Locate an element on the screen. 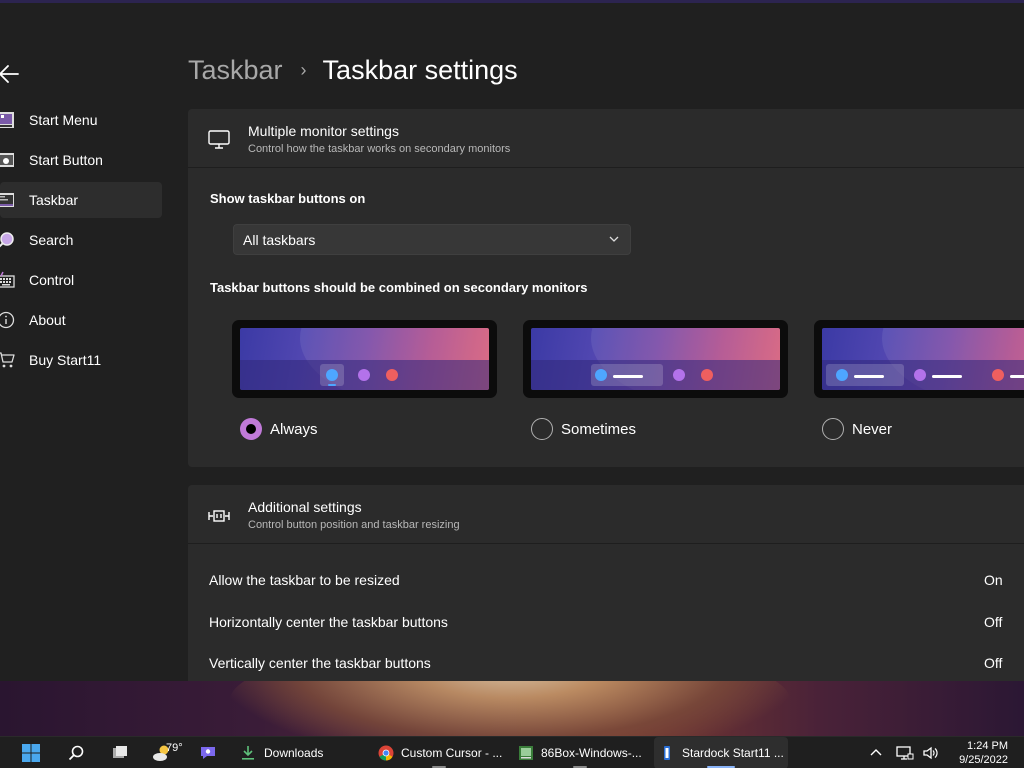  preview-never is located at coordinates (919, 359).